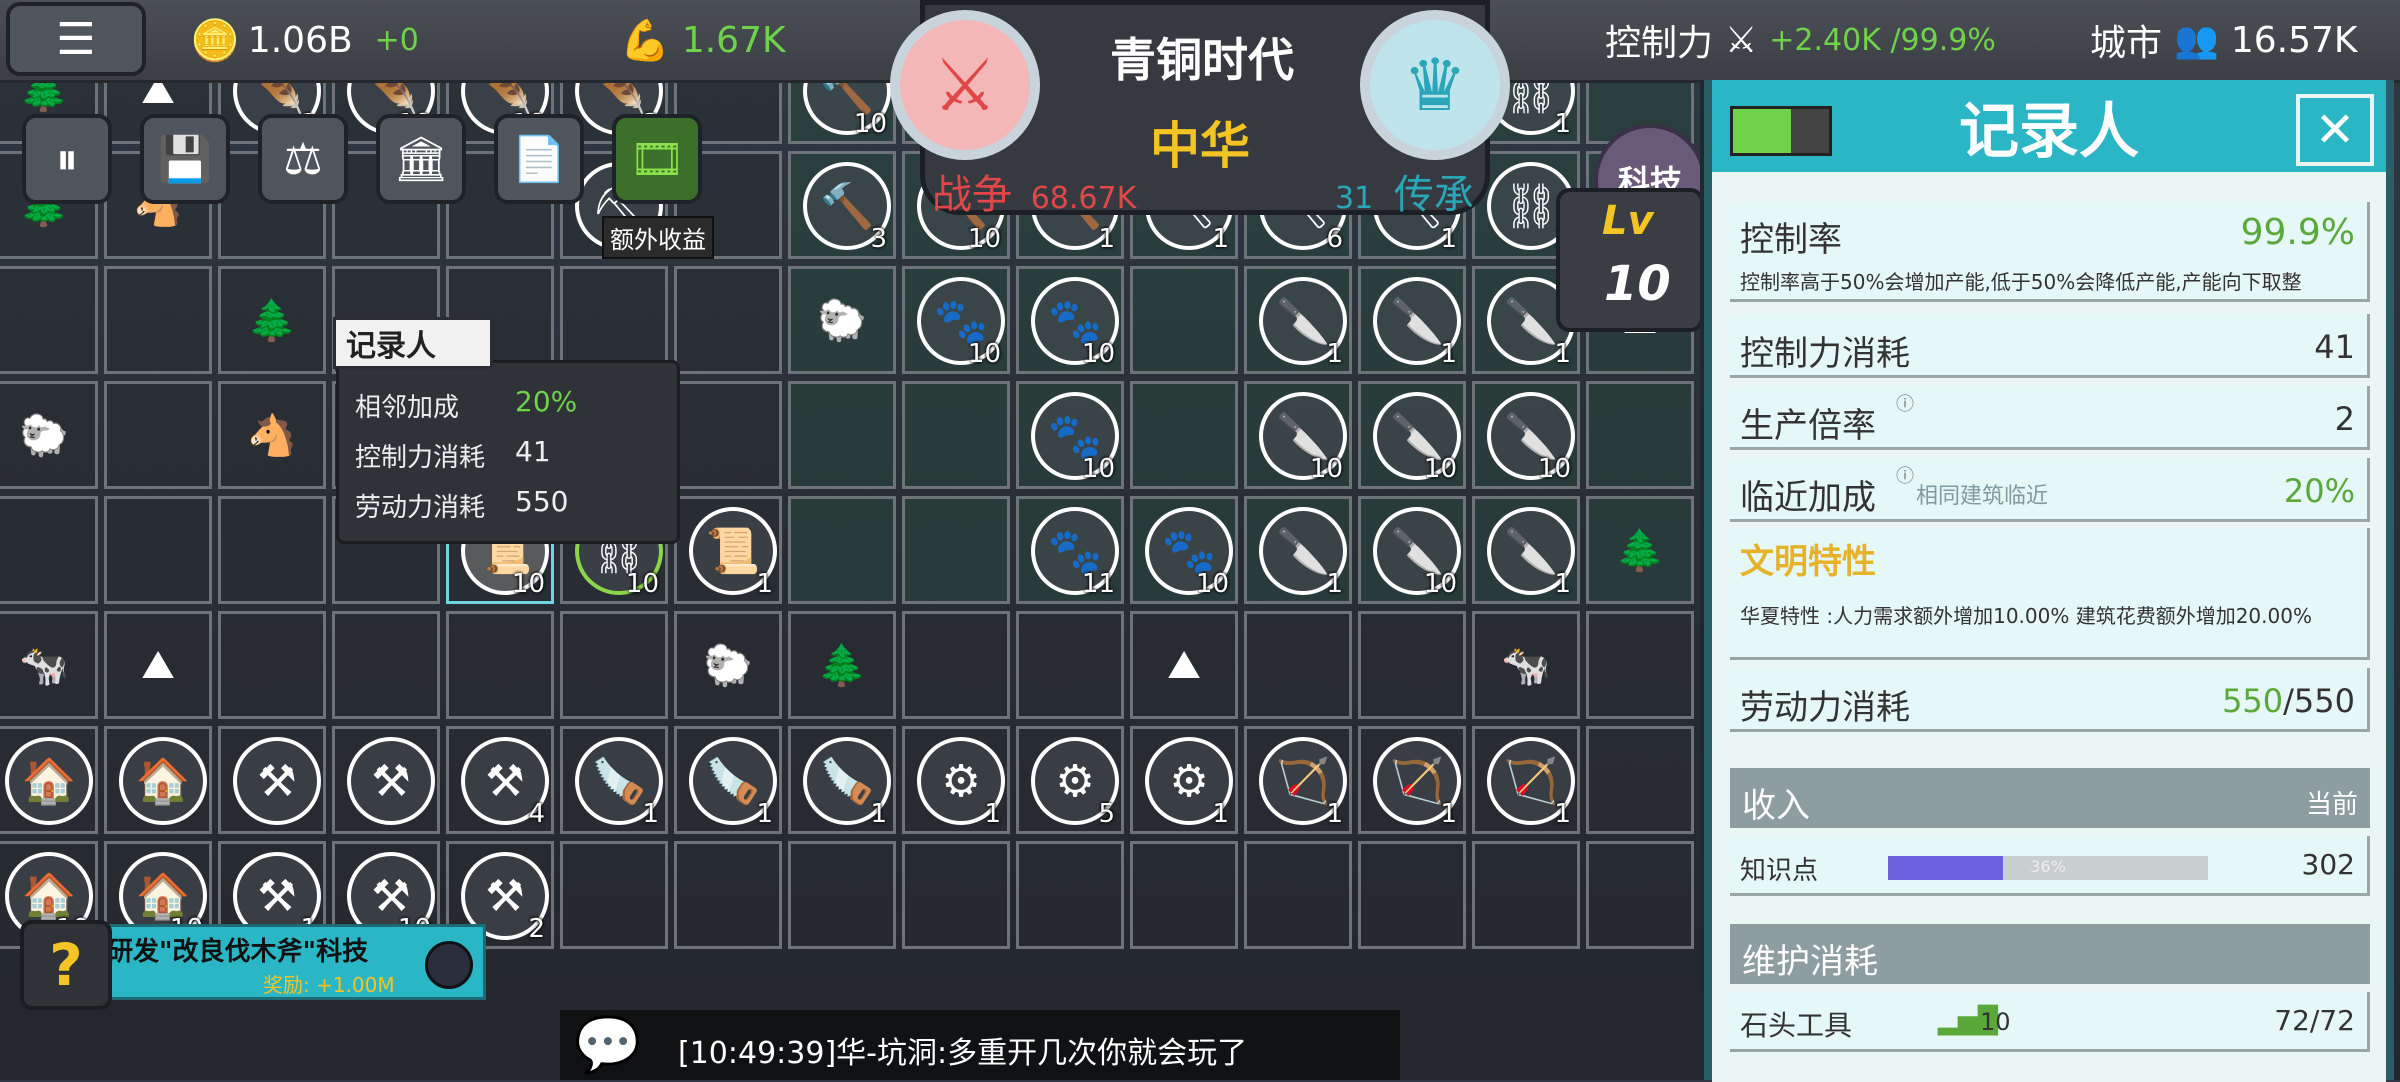  I want to click on record-button: 📄, so click(539, 159).